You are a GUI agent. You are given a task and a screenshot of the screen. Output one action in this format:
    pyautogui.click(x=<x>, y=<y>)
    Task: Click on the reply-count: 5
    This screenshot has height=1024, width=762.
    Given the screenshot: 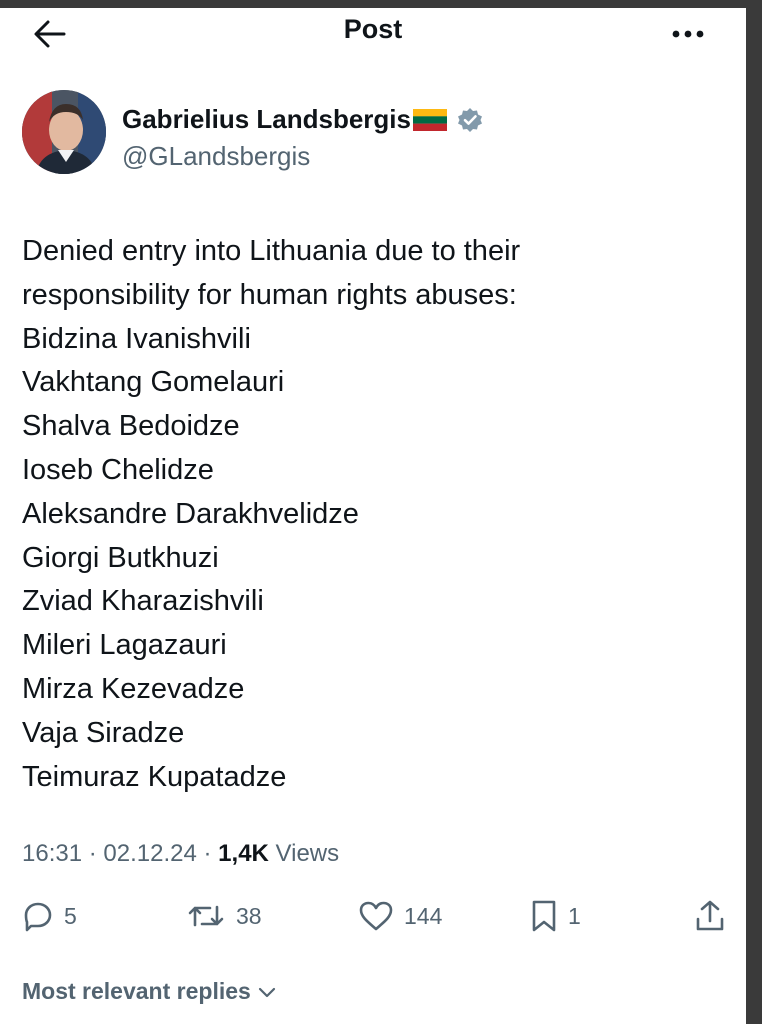 What is the action you would take?
    pyautogui.click(x=70, y=915)
    